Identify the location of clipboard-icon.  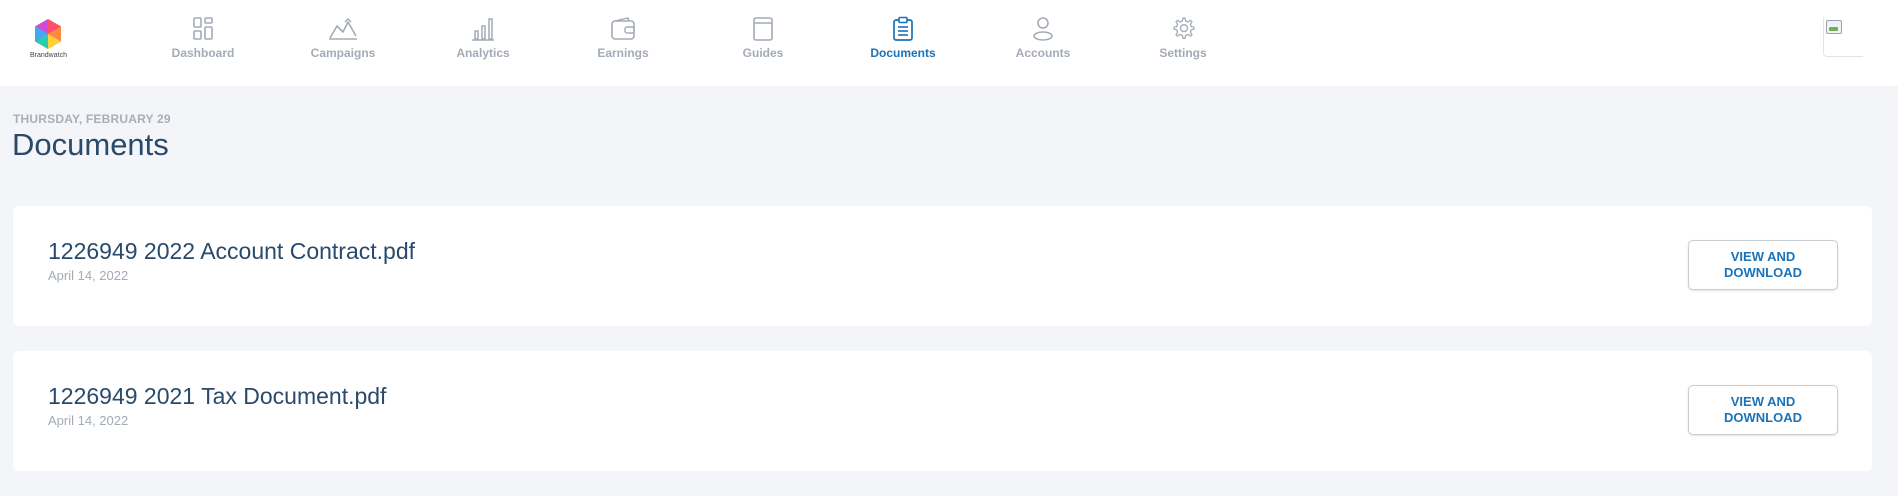
(903, 28).